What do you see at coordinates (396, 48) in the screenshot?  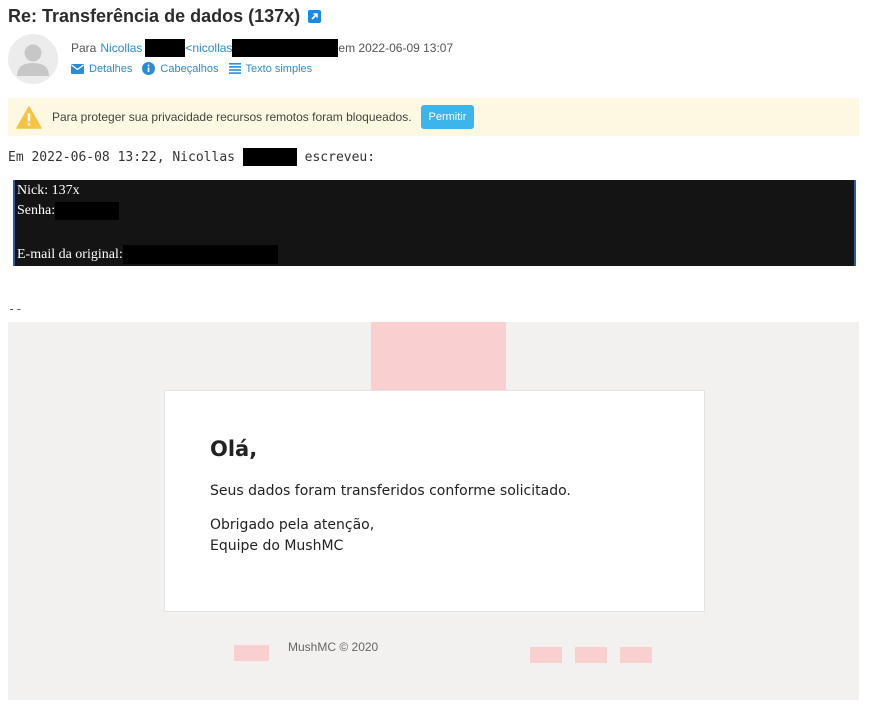 I see `sent-date: em 2022-06-09 13:07` at bounding box center [396, 48].